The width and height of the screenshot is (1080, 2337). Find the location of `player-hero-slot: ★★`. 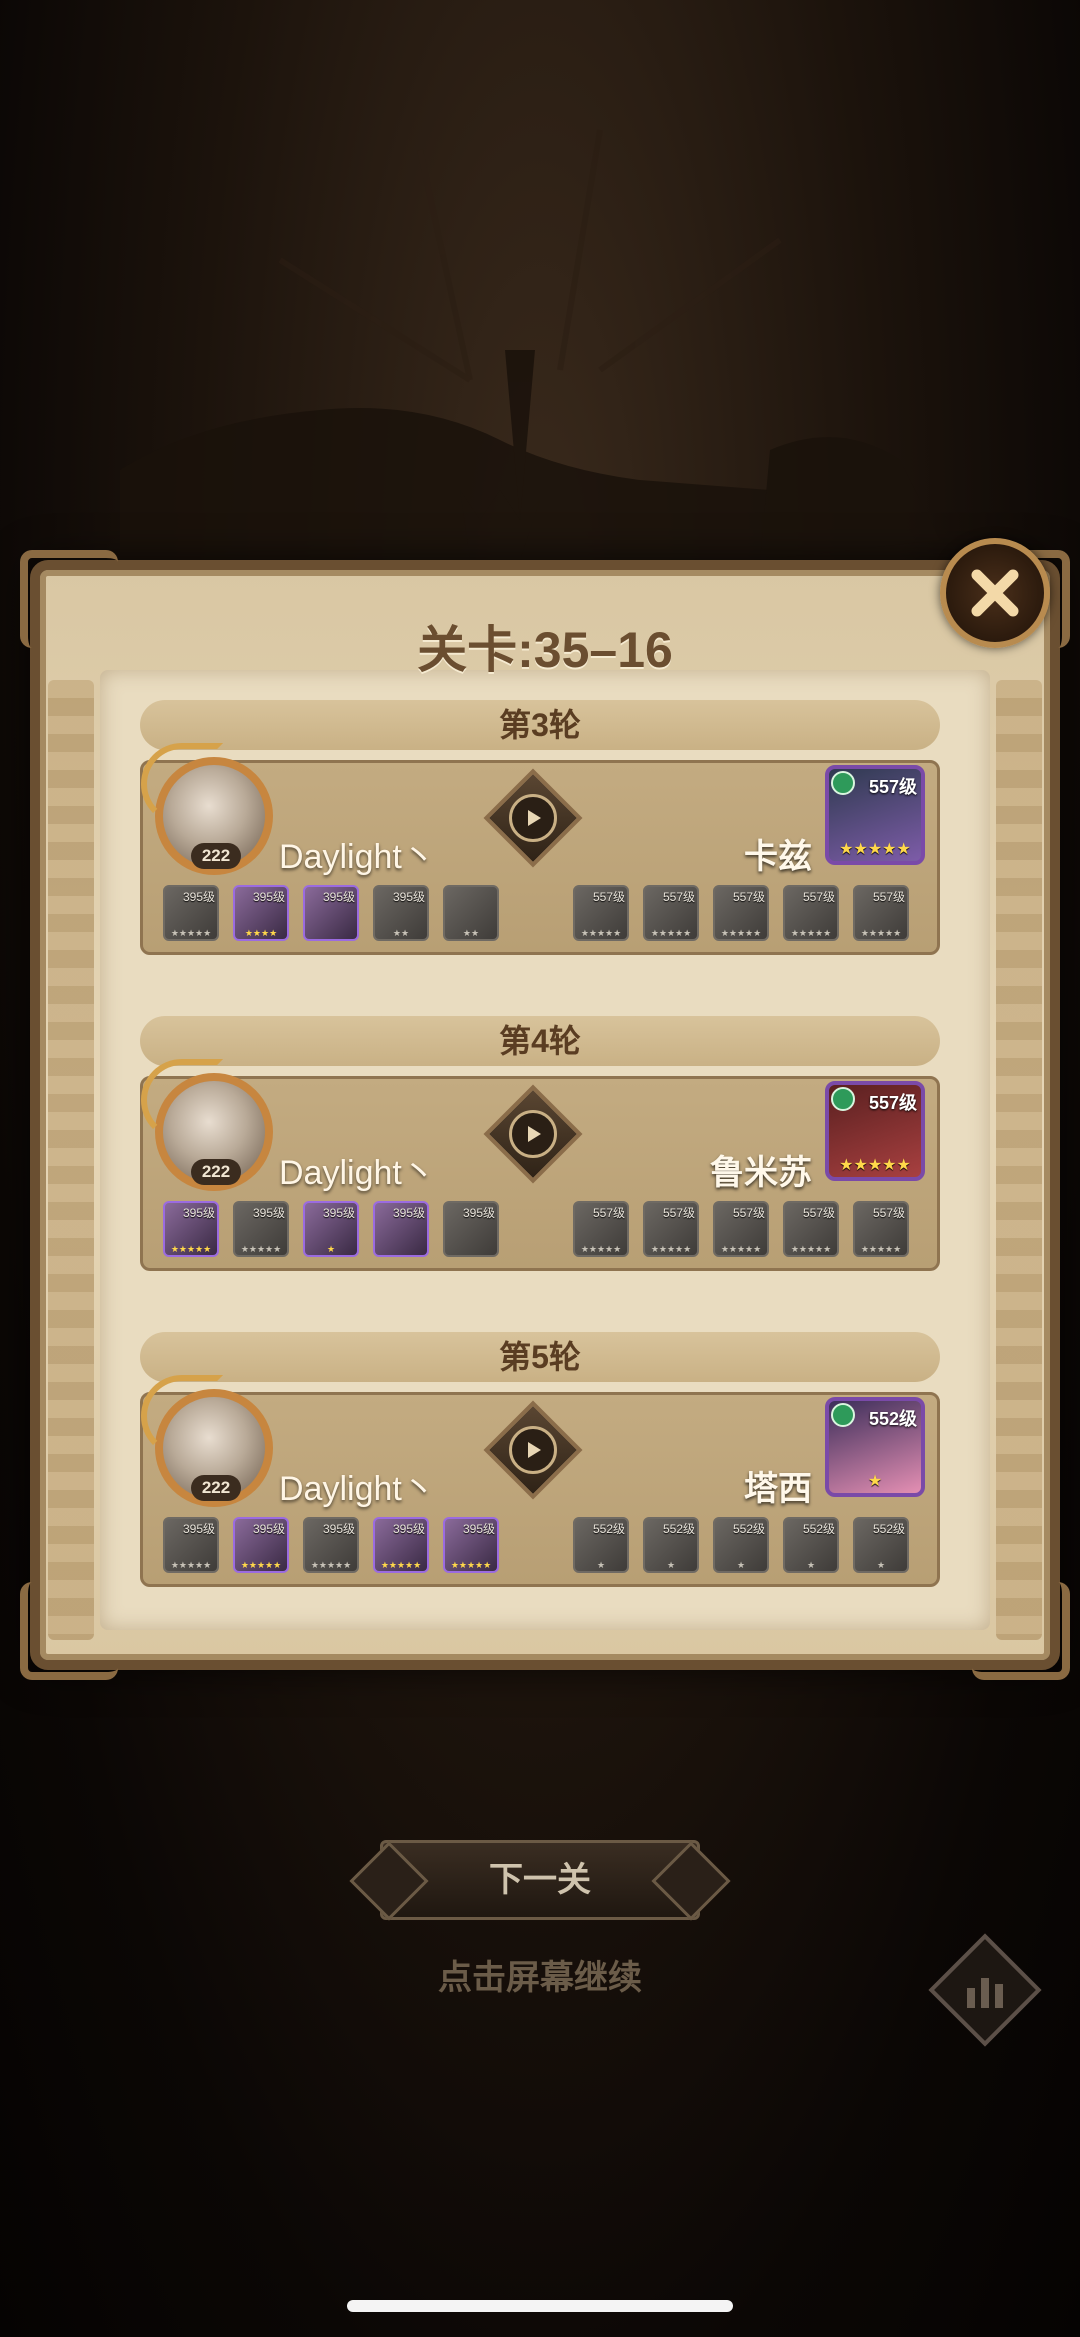

player-hero-slot: ★★ is located at coordinates (471, 913).